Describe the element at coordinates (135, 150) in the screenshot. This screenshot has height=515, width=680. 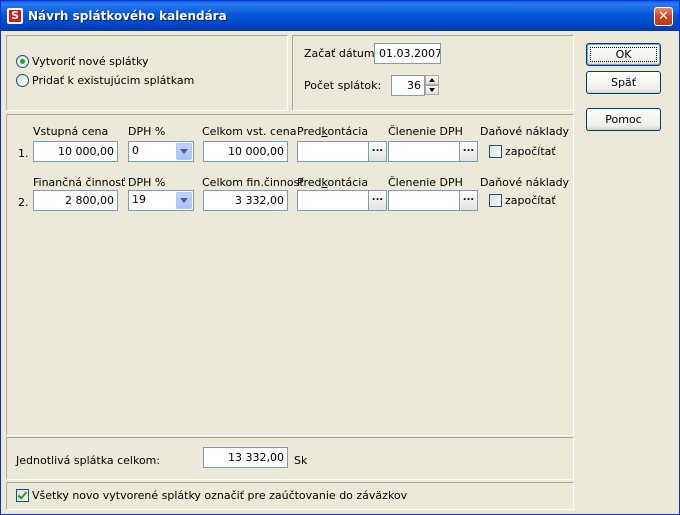
I see `row1-vat-value: 0` at that location.